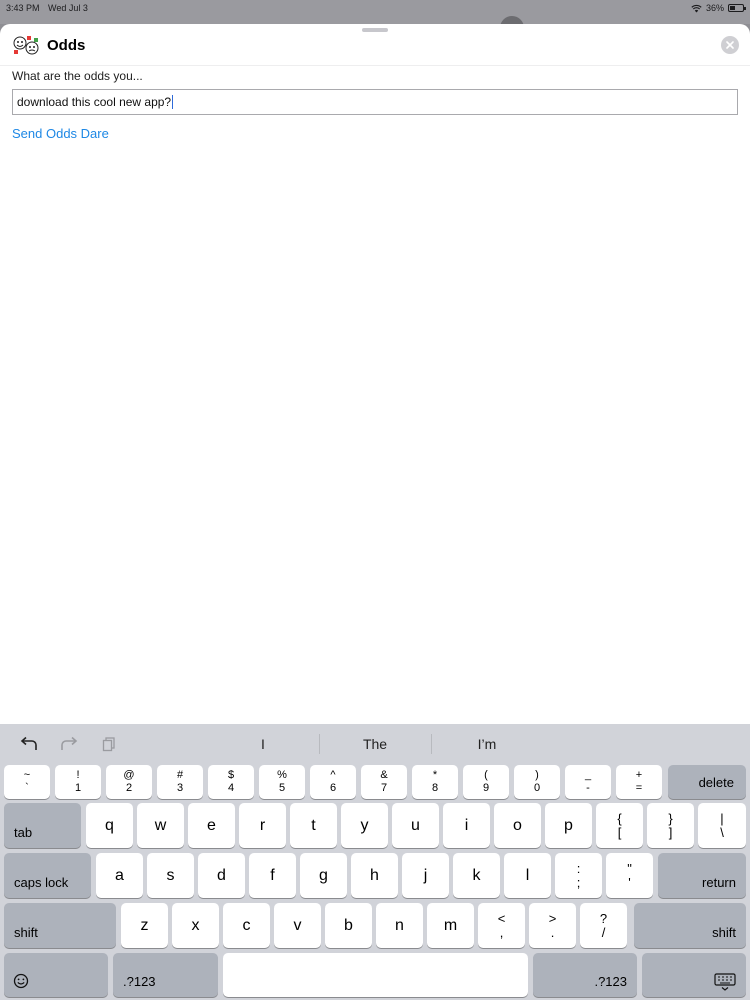 This screenshot has width=750, height=1000. I want to click on tab-key: tab, so click(42, 825).